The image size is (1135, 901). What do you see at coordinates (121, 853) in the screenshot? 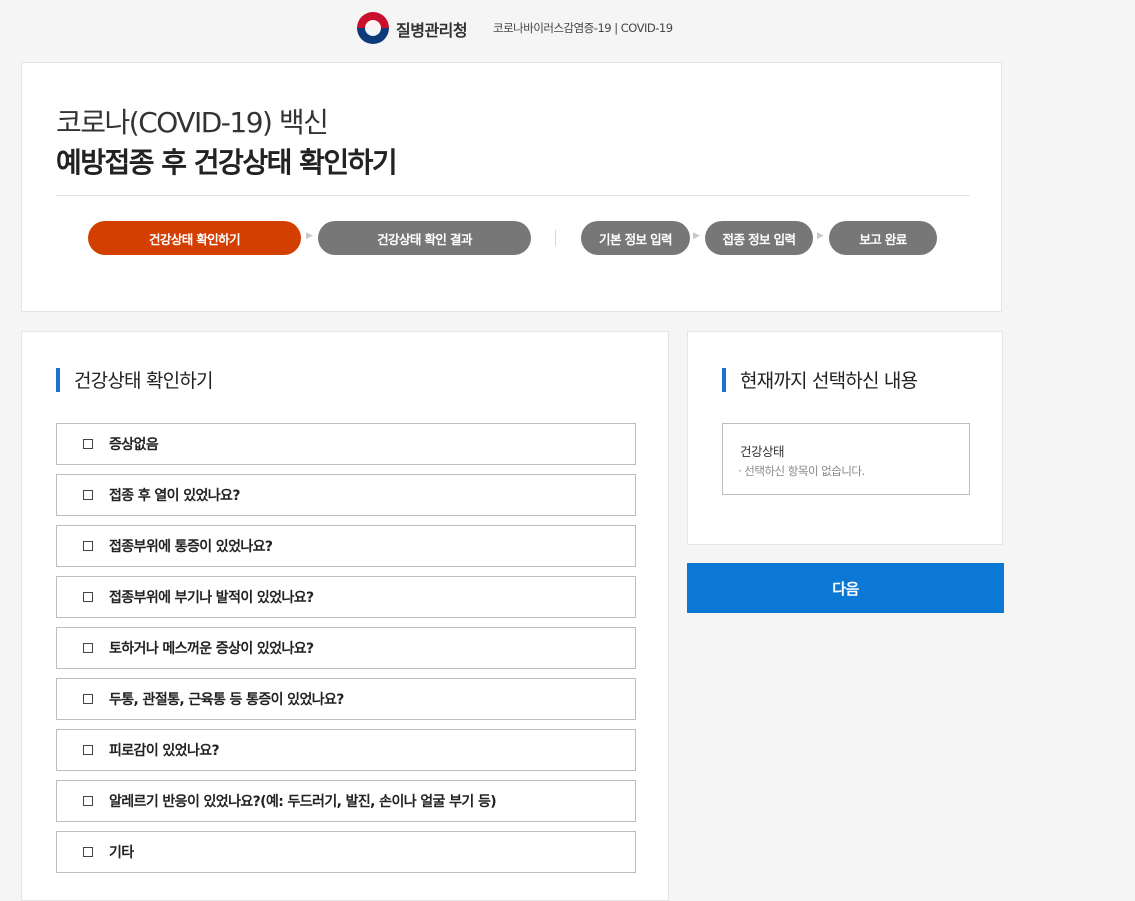
I see `question-label: 기타` at bounding box center [121, 853].